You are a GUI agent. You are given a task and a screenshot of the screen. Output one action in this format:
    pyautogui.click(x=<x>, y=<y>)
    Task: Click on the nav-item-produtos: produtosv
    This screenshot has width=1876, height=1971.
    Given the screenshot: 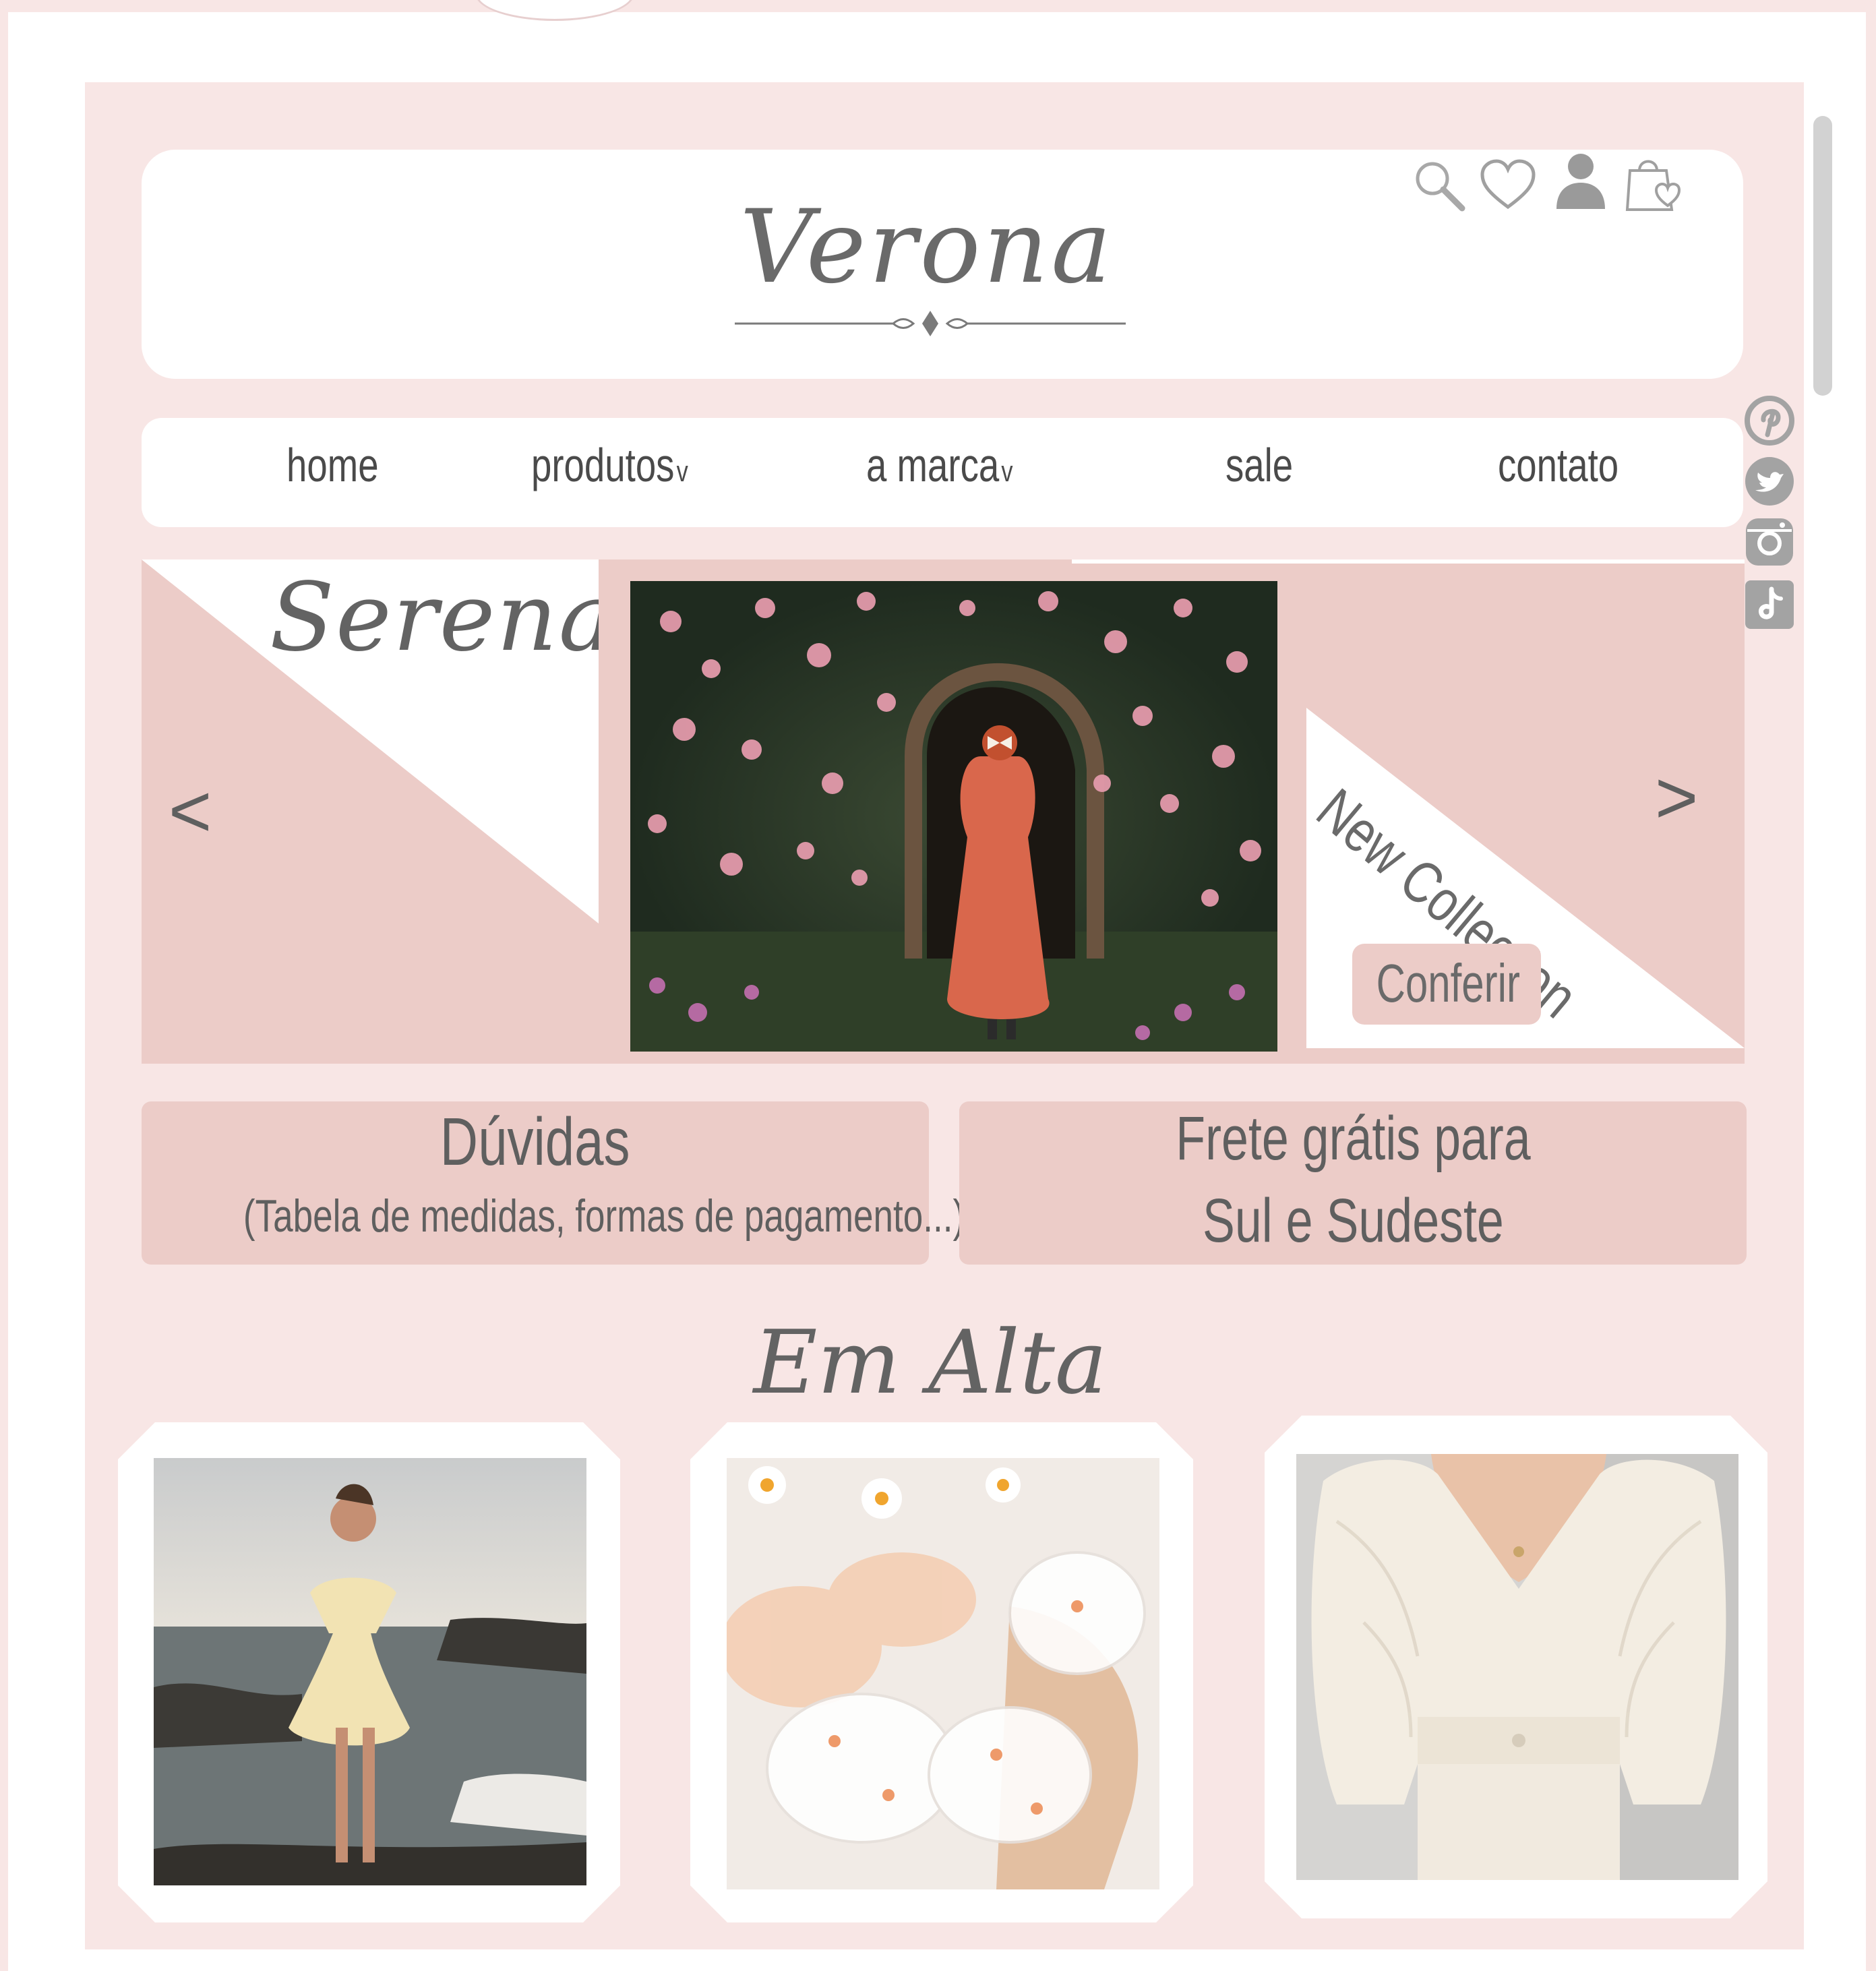 What is the action you would take?
    pyautogui.click(x=609, y=472)
    